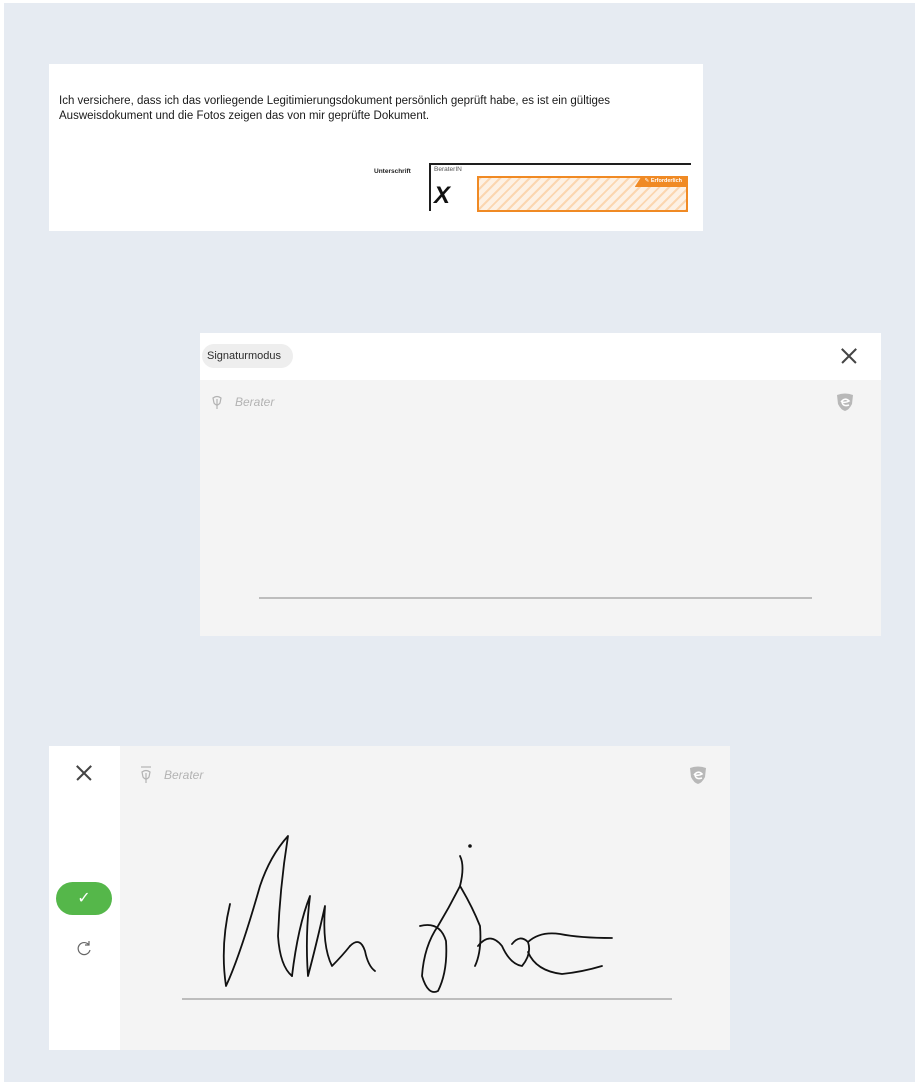 This screenshot has width=922, height=1085. What do you see at coordinates (540, 356) in the screenshot?
I see `dialog-header: Signaturmodus` at bounding box center [540, 356].